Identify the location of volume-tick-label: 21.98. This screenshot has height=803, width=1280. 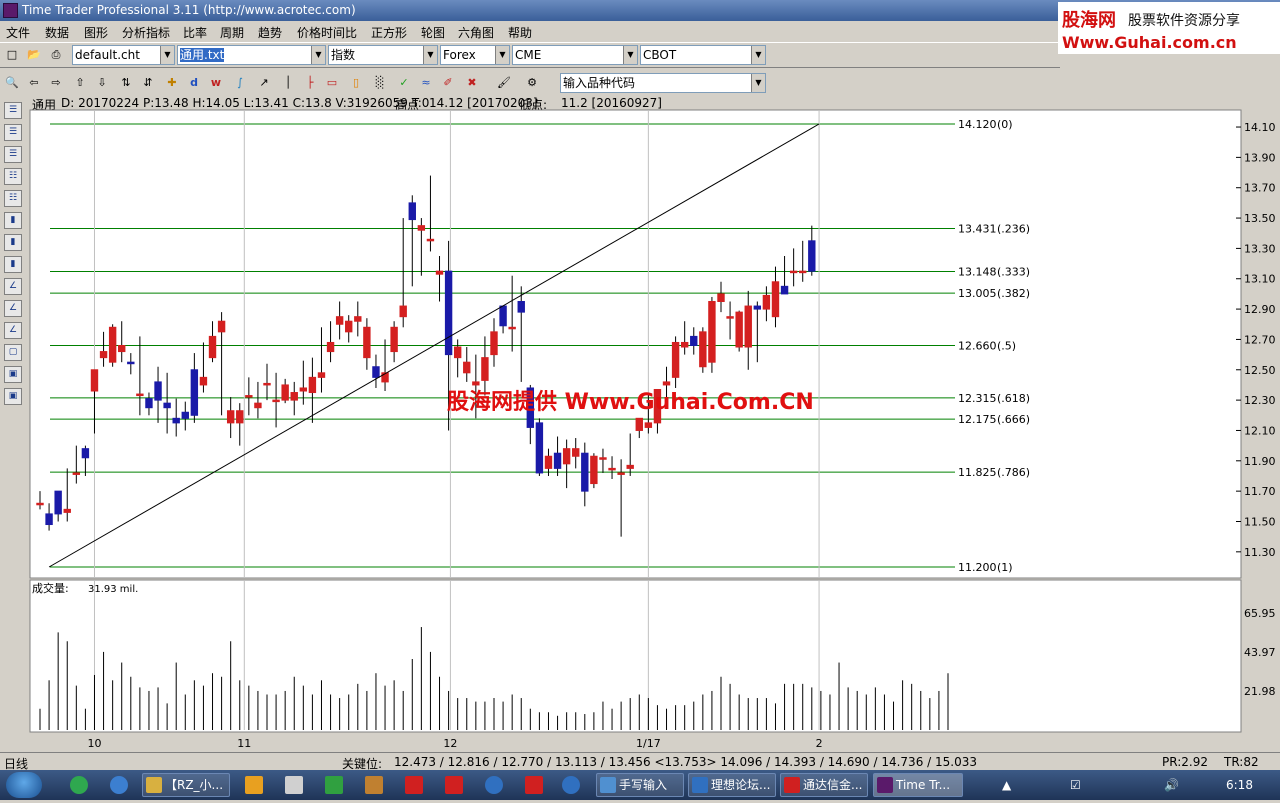
(1260, 691).